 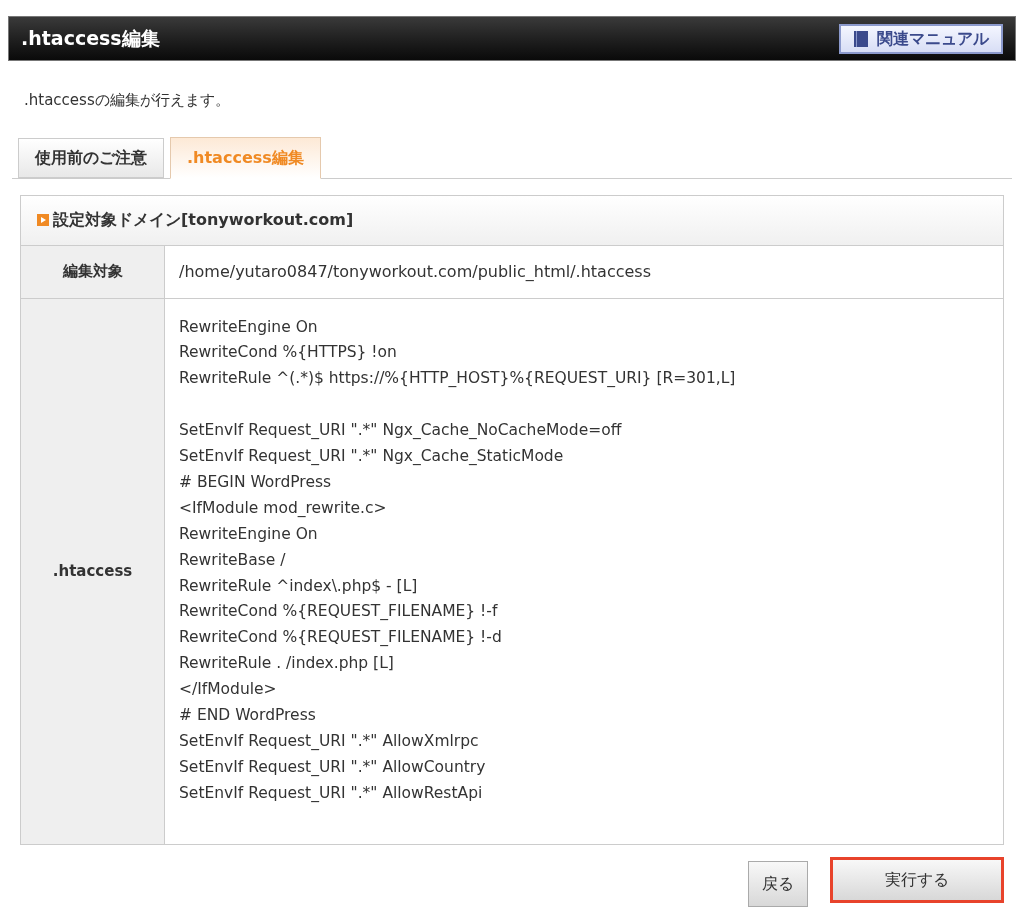 I want to click on tab: 使用前のご注意, so click(x=91, y=157).